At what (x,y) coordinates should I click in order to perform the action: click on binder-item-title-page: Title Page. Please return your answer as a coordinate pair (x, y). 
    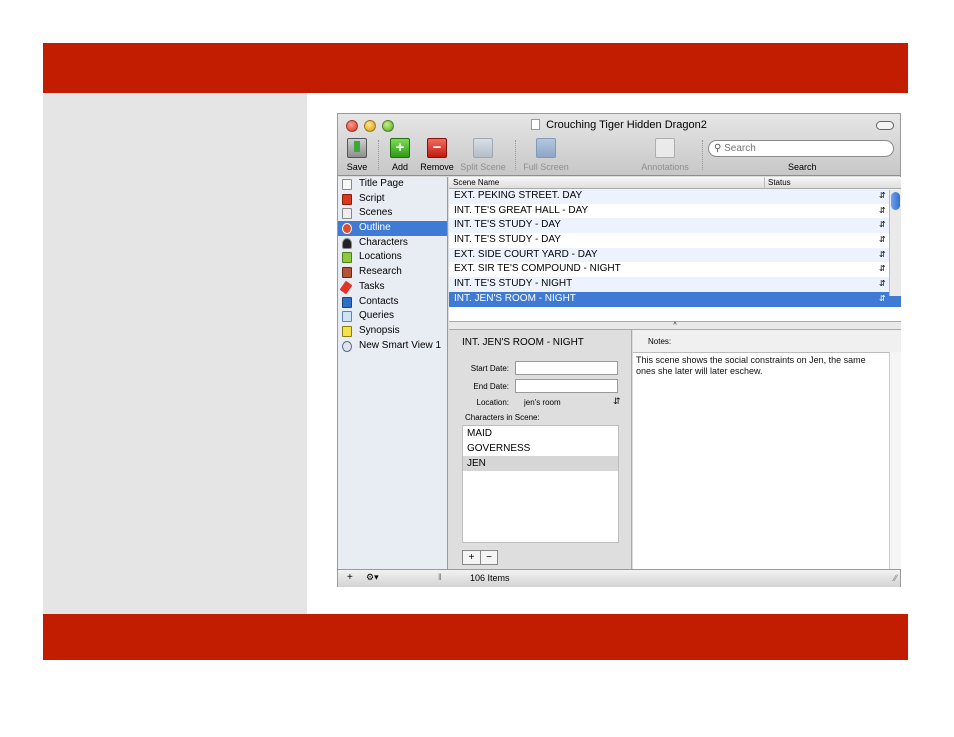
    Looking at the image, I should click on (392, 184).